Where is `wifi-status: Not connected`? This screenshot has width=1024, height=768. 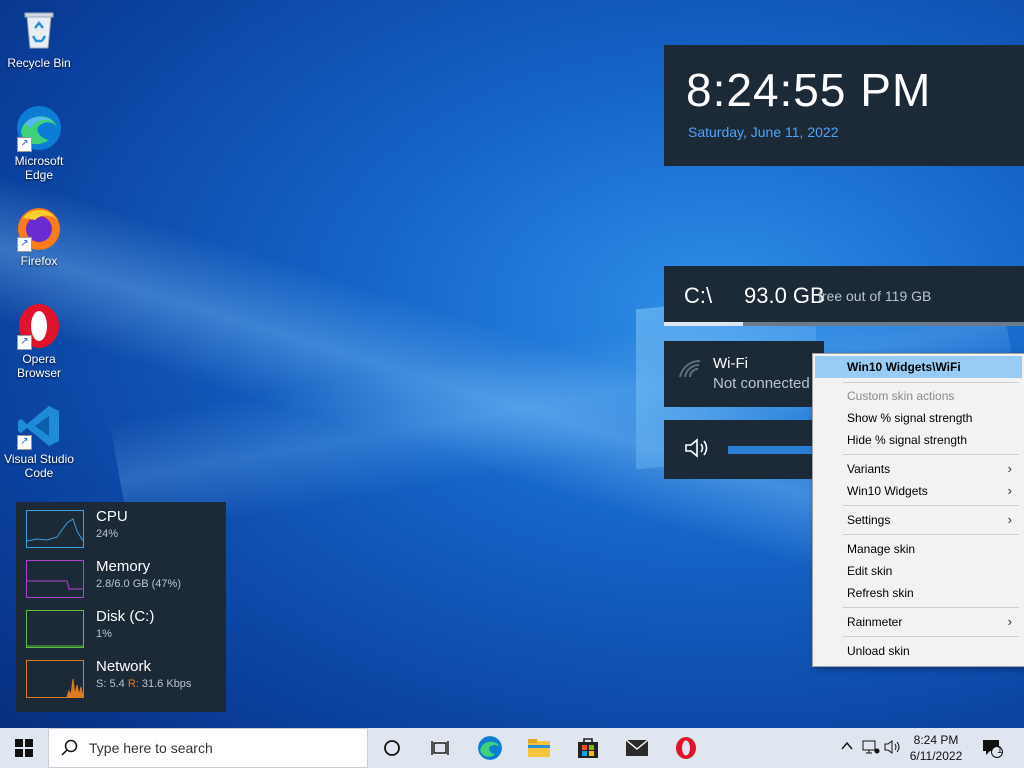
wifi-status: Not connected is located at coordinates (761, 383).